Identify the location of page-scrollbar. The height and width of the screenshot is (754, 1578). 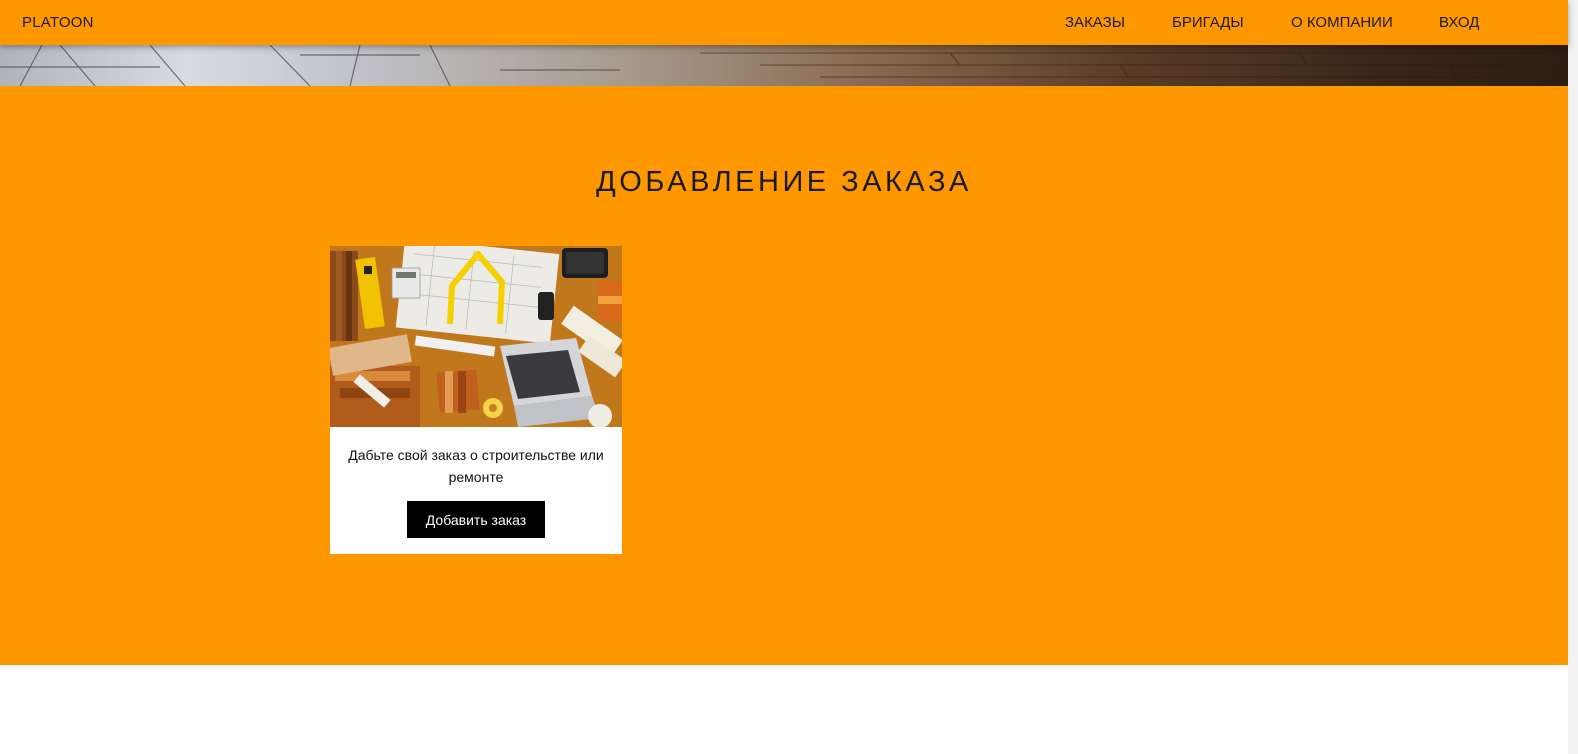
(1573, 377).